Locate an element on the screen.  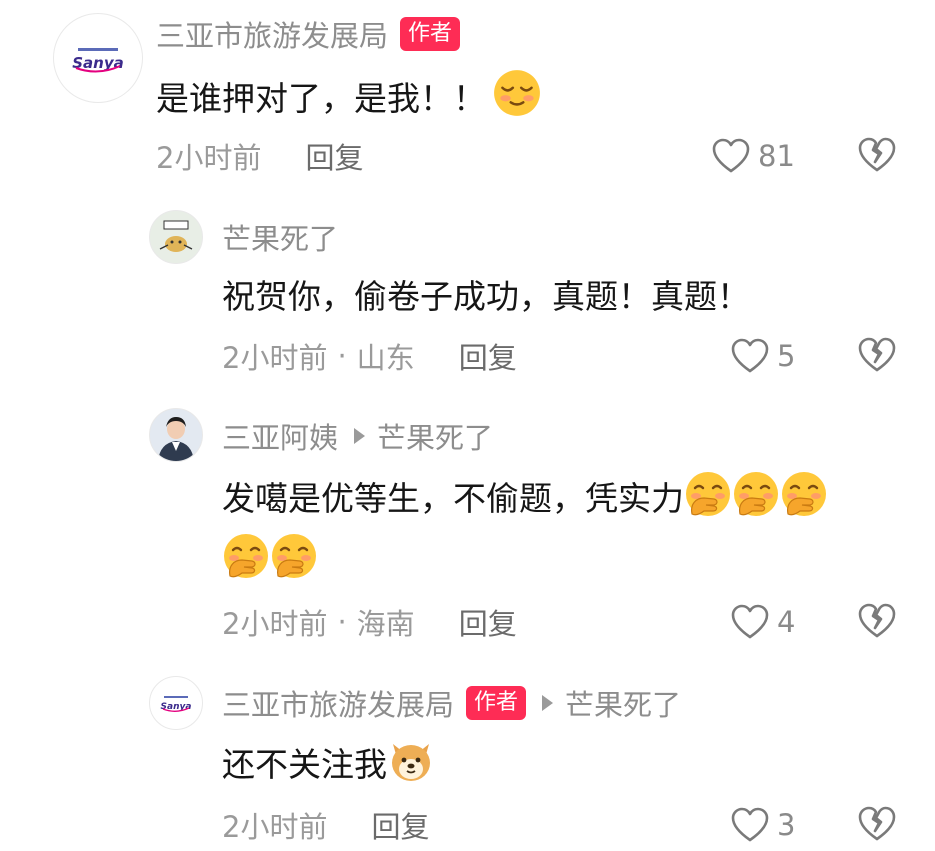
author-name: 芒果死了 is located at coordinates (280, 237).